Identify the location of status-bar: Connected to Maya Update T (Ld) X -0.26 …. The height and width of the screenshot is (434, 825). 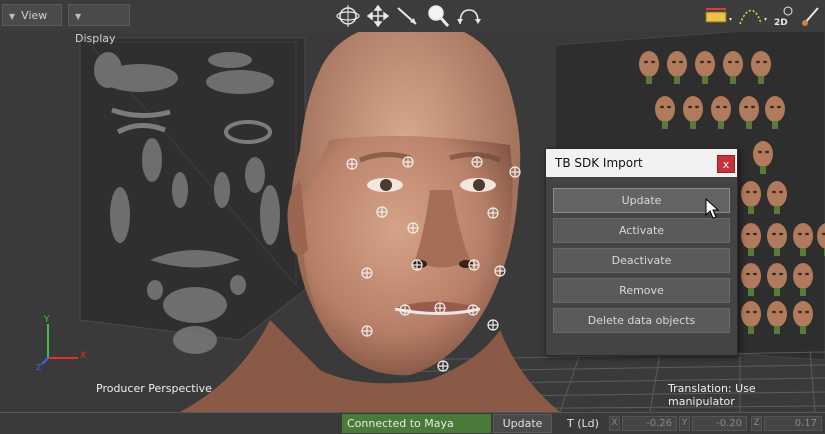
(412, 423).